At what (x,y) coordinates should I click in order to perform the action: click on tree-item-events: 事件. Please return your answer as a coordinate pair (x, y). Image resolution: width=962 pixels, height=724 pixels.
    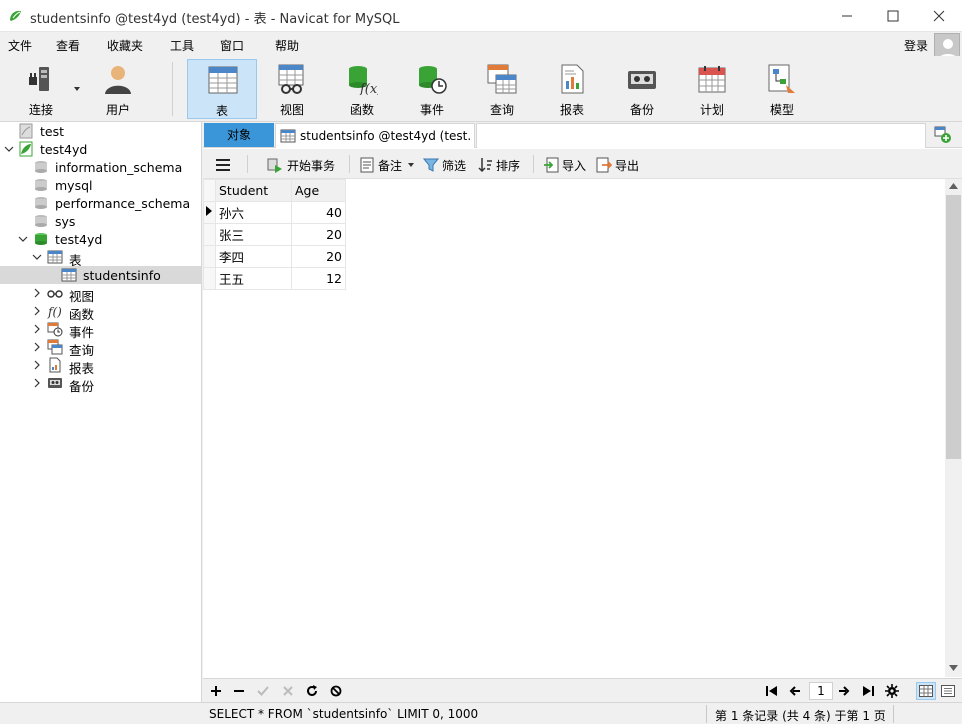
    Looking at the image, I should click on (100, 330).